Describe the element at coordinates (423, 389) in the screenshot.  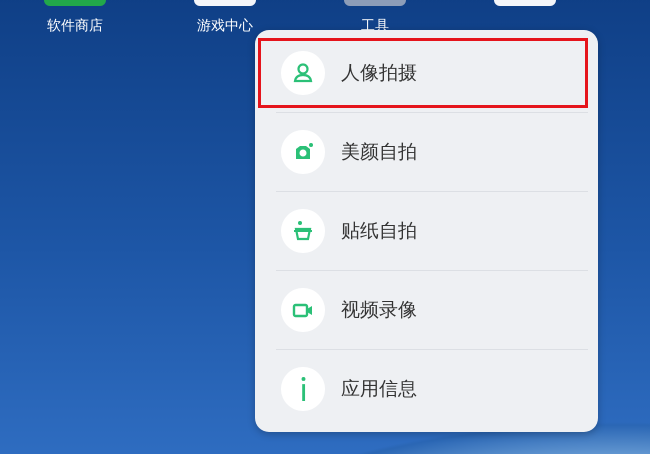
I see `menu-item: 应用信息` at that location.